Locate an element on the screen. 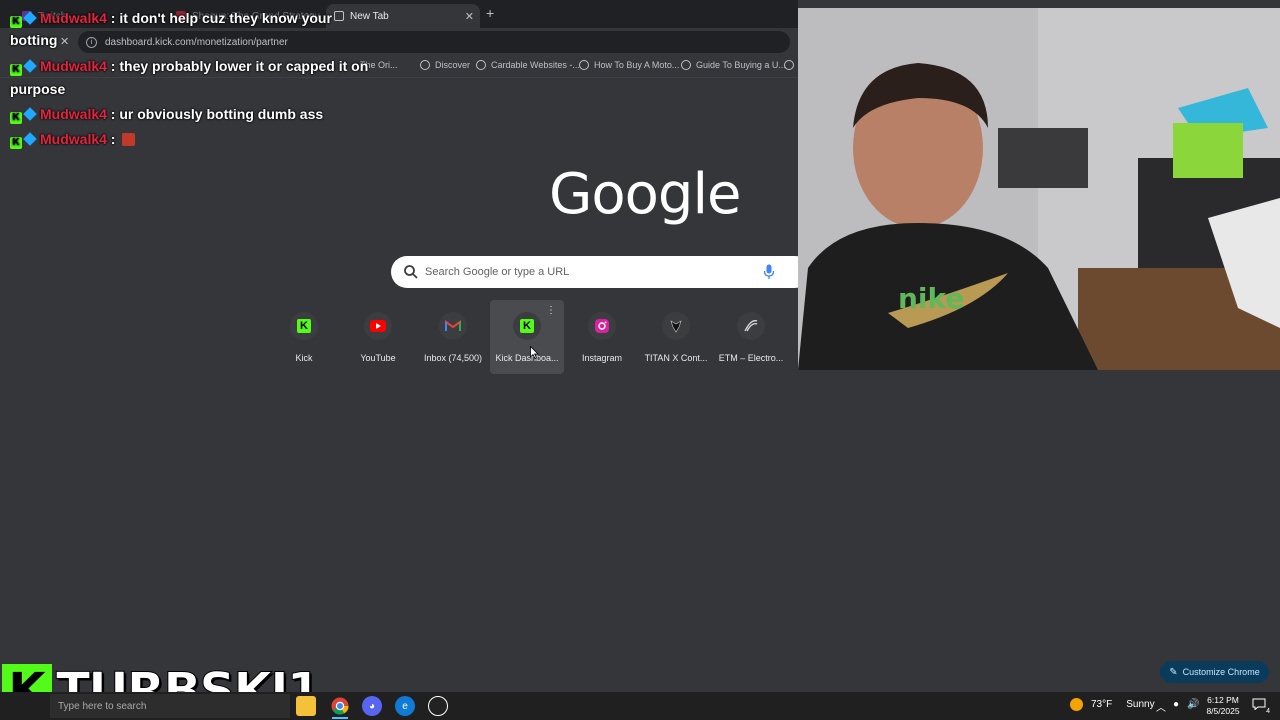 Image resolution: width=1280 pixels, height=720 pixels. svg-text: nike is located at coordinates (931, 298).